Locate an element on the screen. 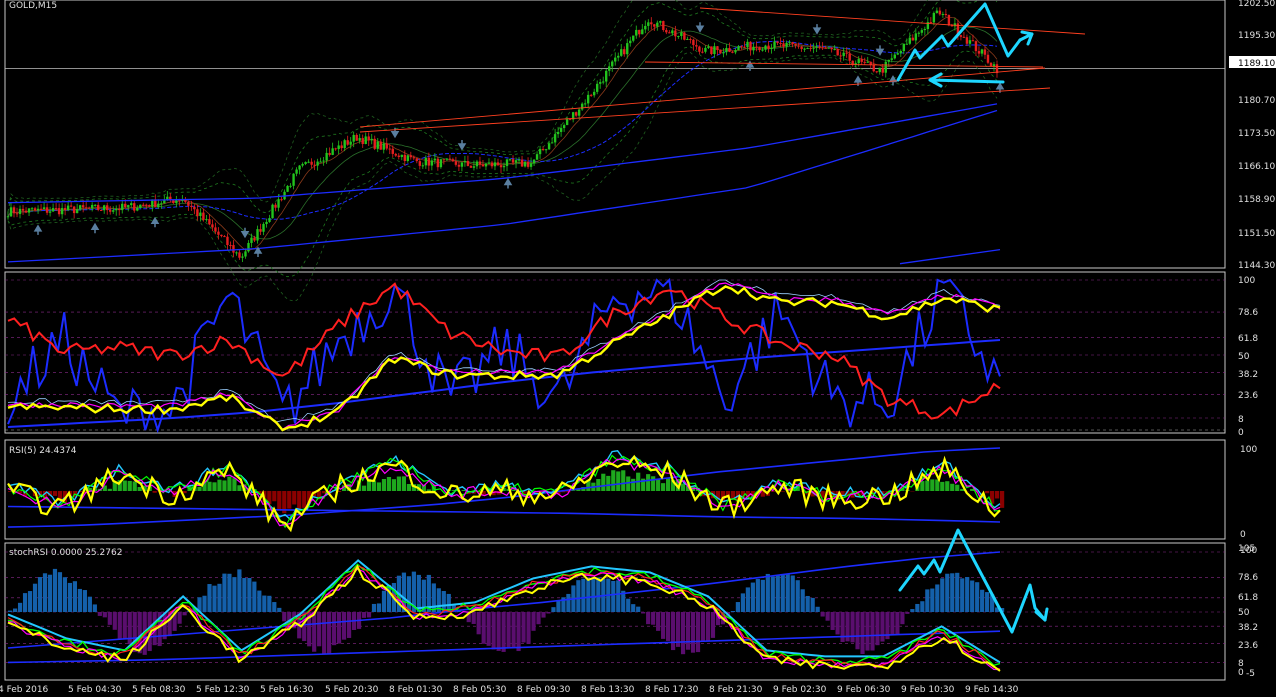  red-trend-line is located at coordinates (705, 110).